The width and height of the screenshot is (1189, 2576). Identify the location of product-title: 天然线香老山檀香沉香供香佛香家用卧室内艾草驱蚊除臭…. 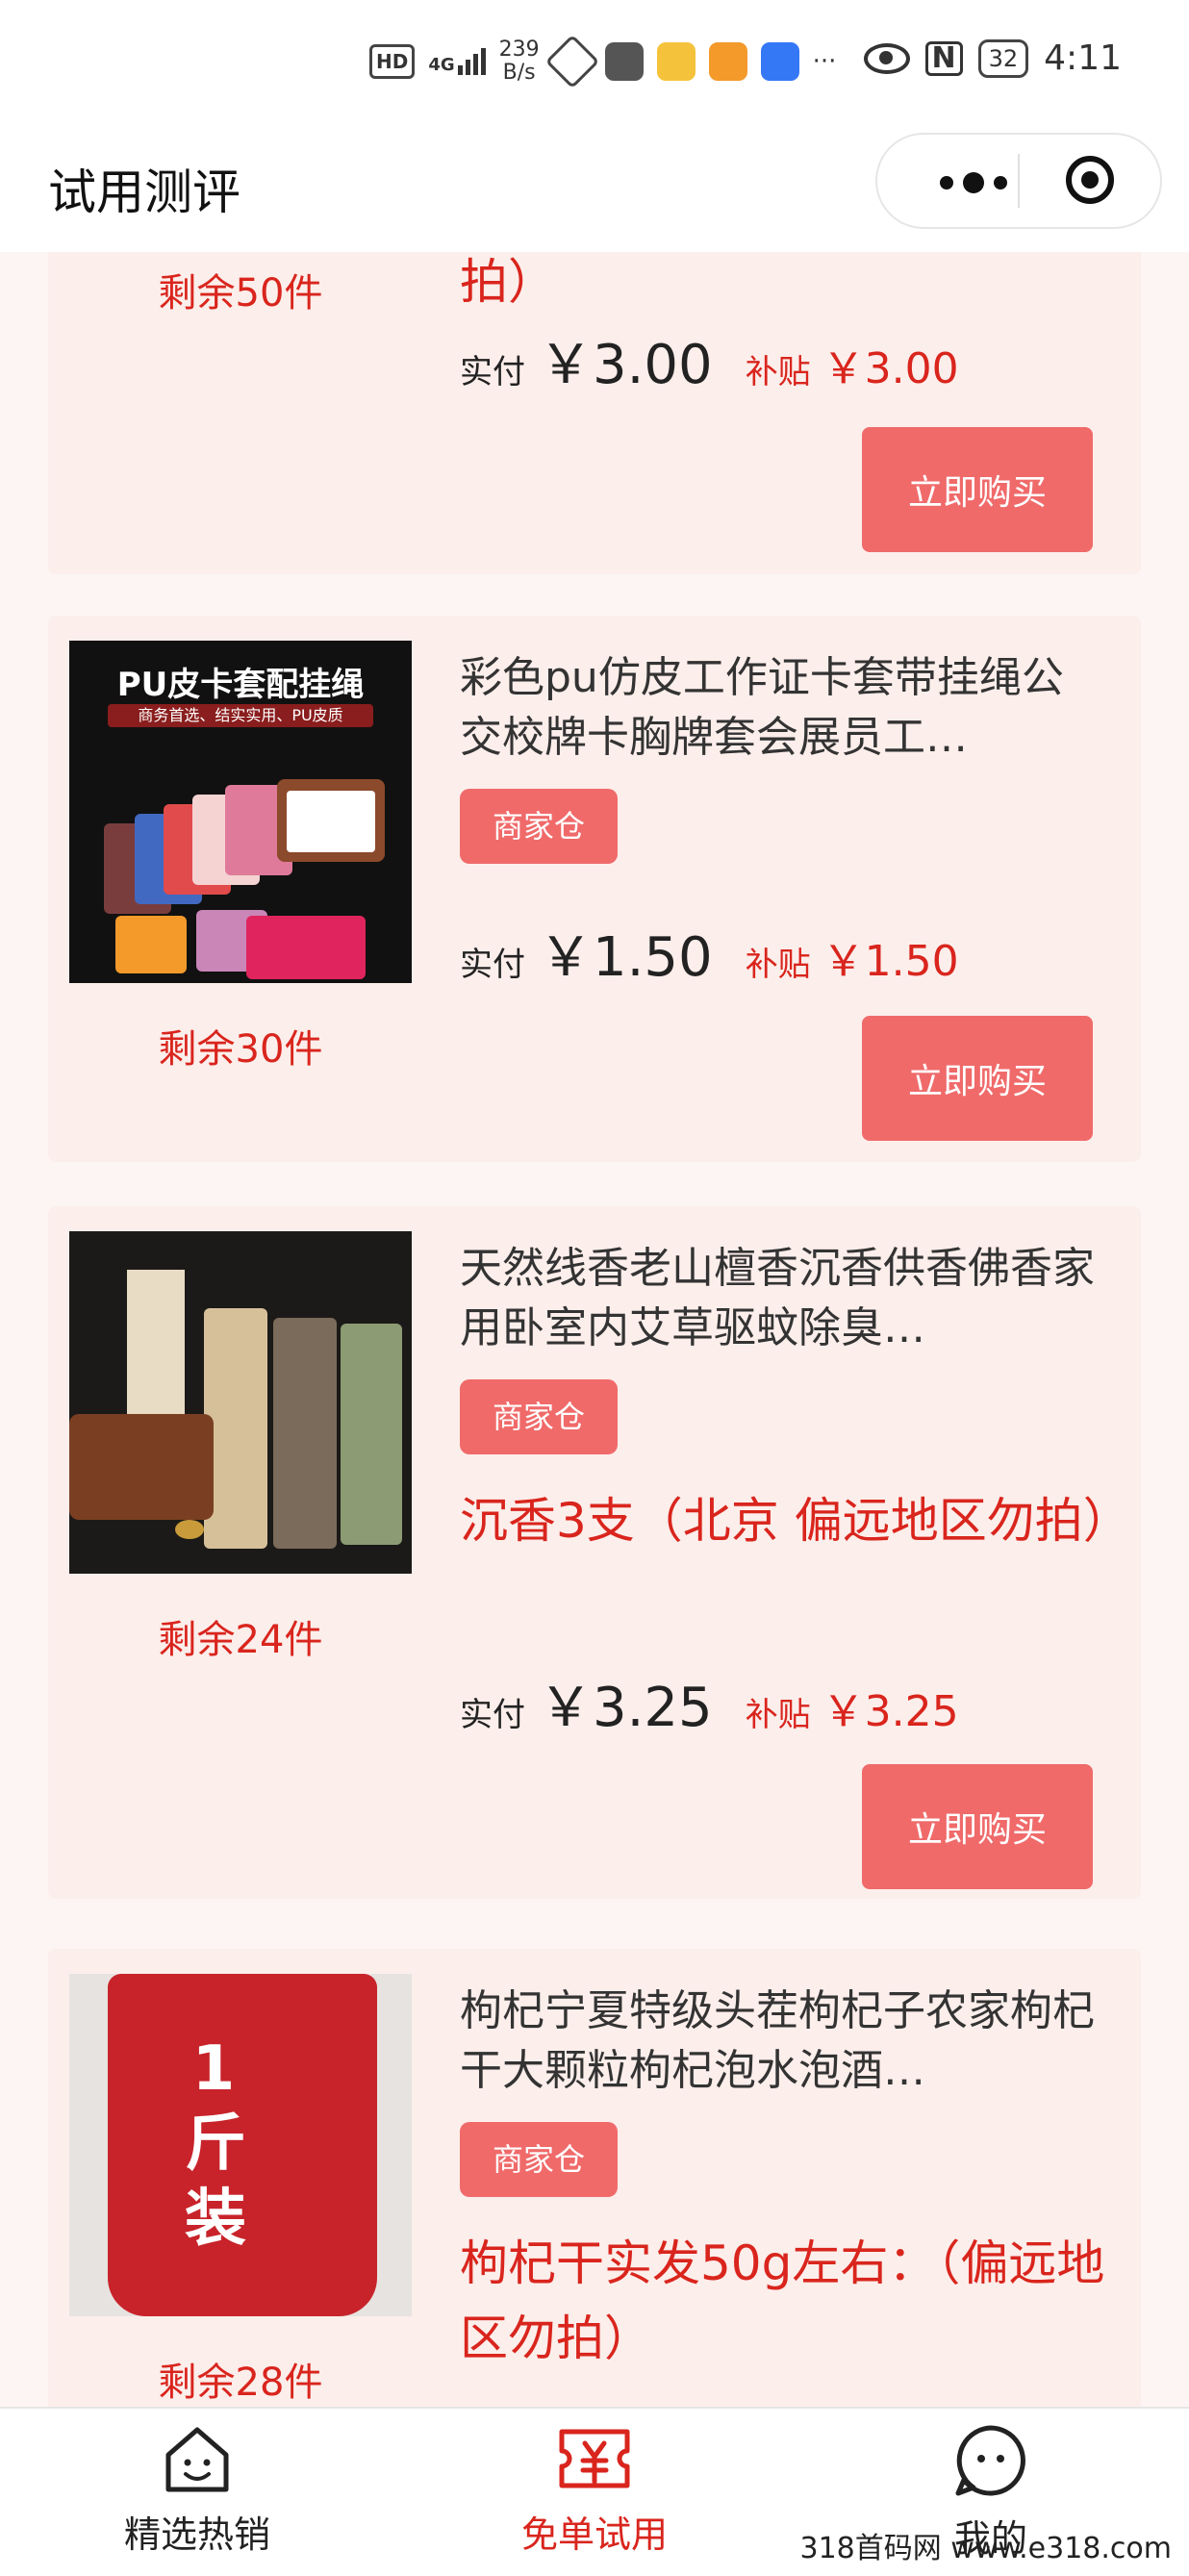
(777, 1298).